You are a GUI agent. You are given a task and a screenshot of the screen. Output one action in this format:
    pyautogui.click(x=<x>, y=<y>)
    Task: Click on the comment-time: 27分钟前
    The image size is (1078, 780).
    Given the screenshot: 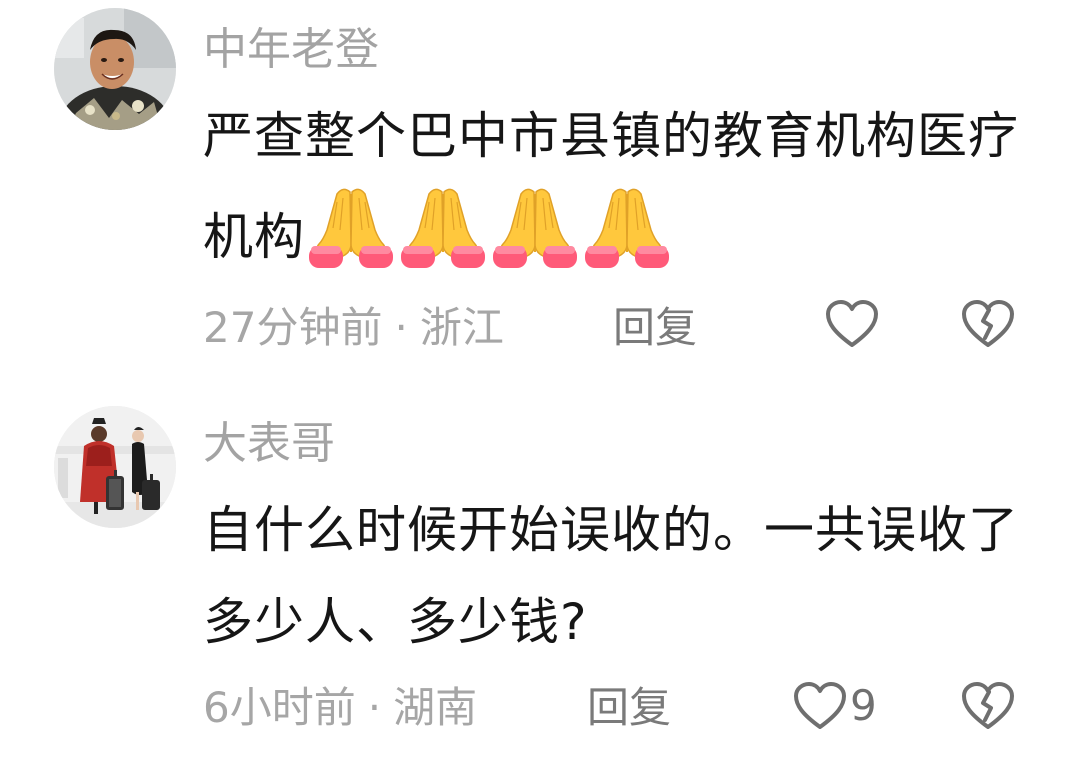 What is the action you would take?
    pyautogui.click(x=293, y=327)
    